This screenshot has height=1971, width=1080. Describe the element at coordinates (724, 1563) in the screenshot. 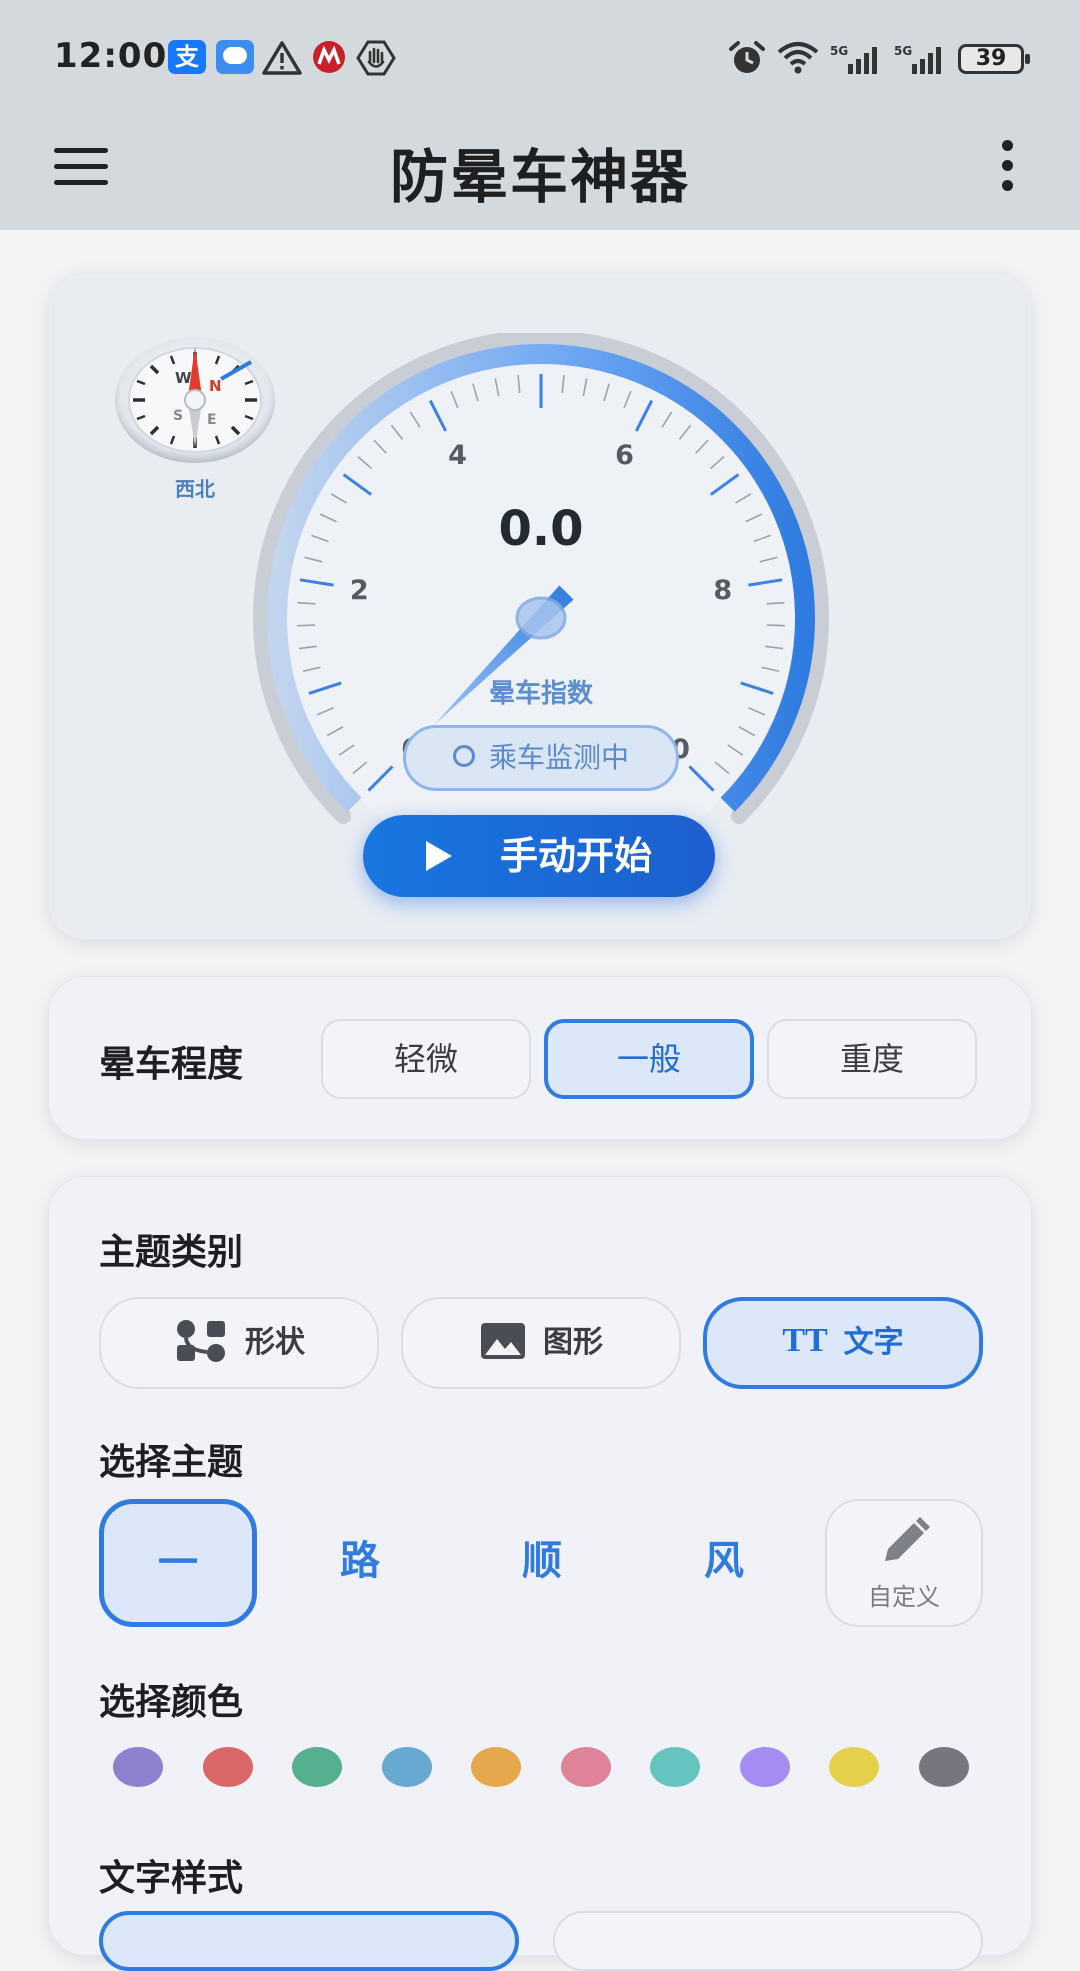

I see `theme-option-feng: 风` at that location.